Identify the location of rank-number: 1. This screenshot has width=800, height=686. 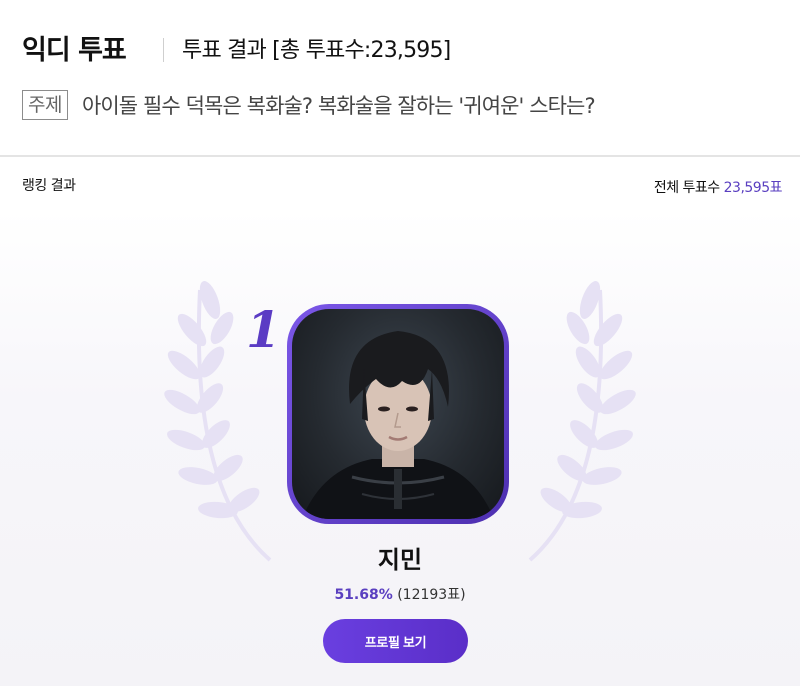
(263, 329).